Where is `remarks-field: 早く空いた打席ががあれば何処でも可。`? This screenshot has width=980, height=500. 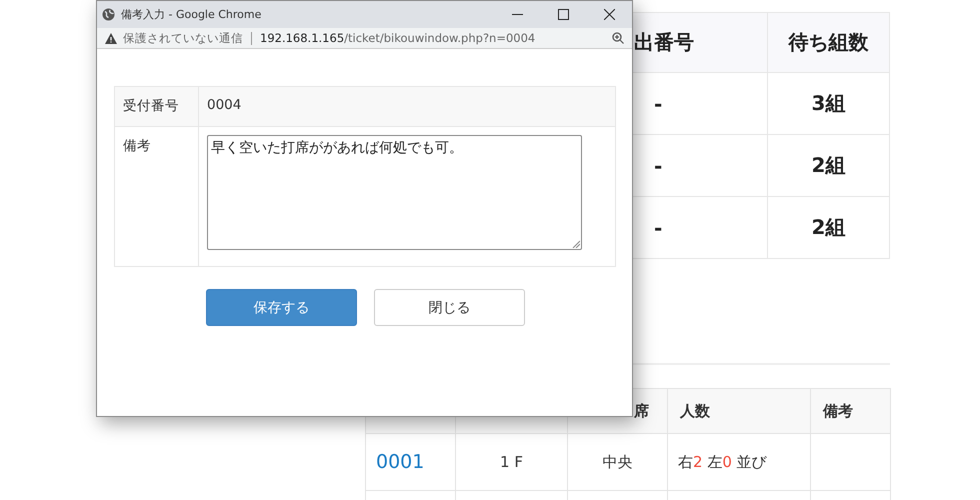
remarks-field: 早く空いた打席ががあれば何処でも可。 is located at coordinates (394, 192).